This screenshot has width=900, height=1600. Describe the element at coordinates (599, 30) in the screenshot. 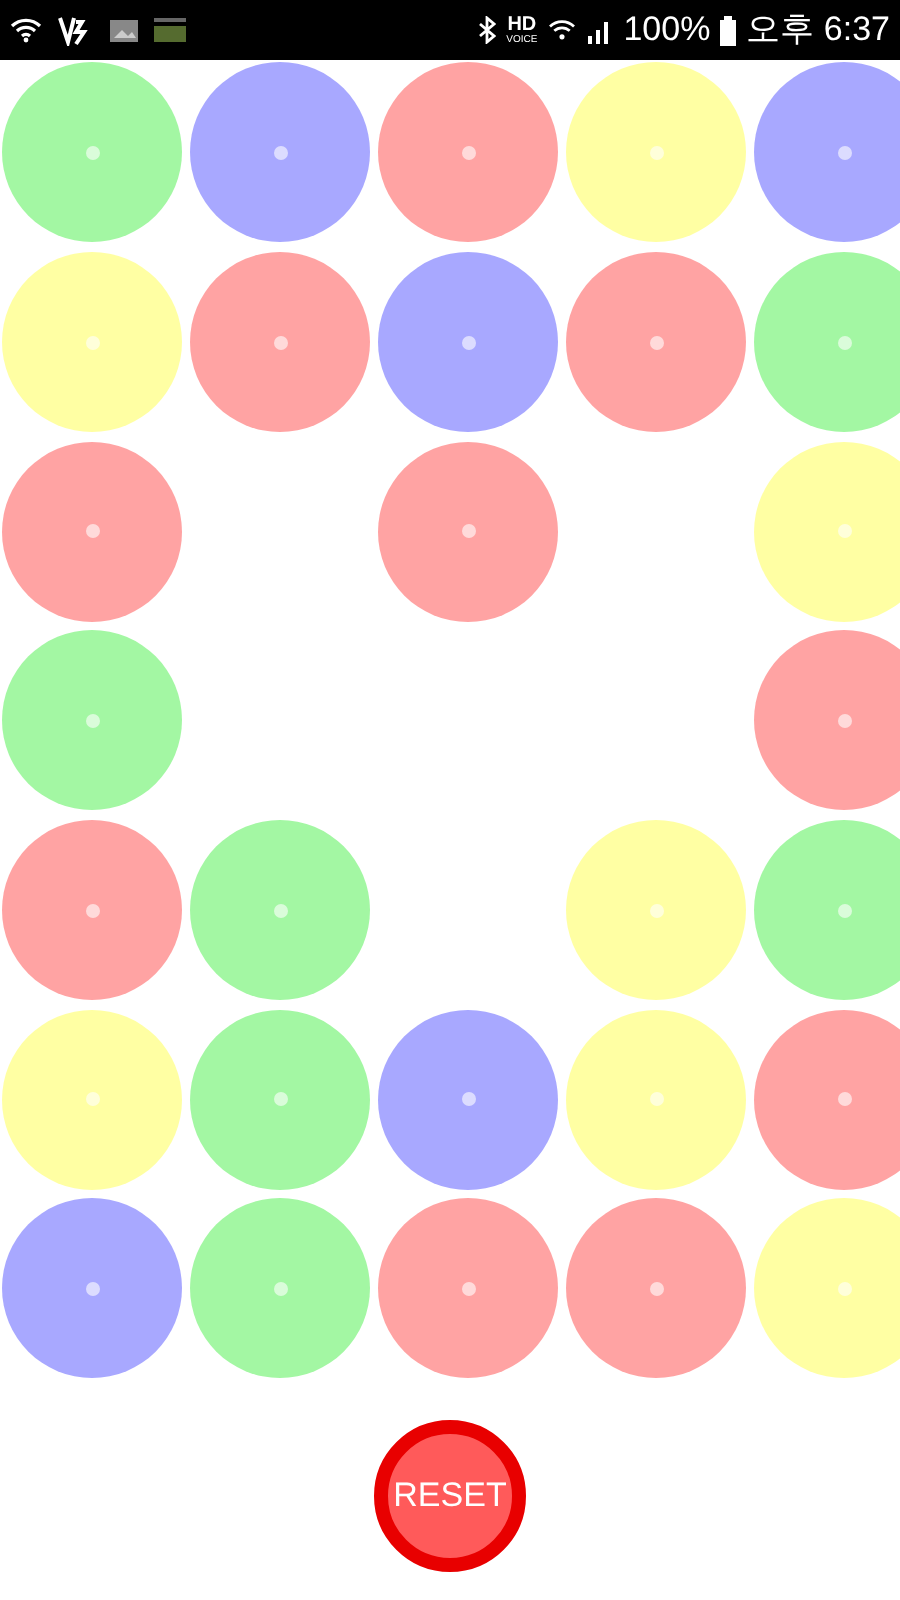

I see `signal-icon` at that location.